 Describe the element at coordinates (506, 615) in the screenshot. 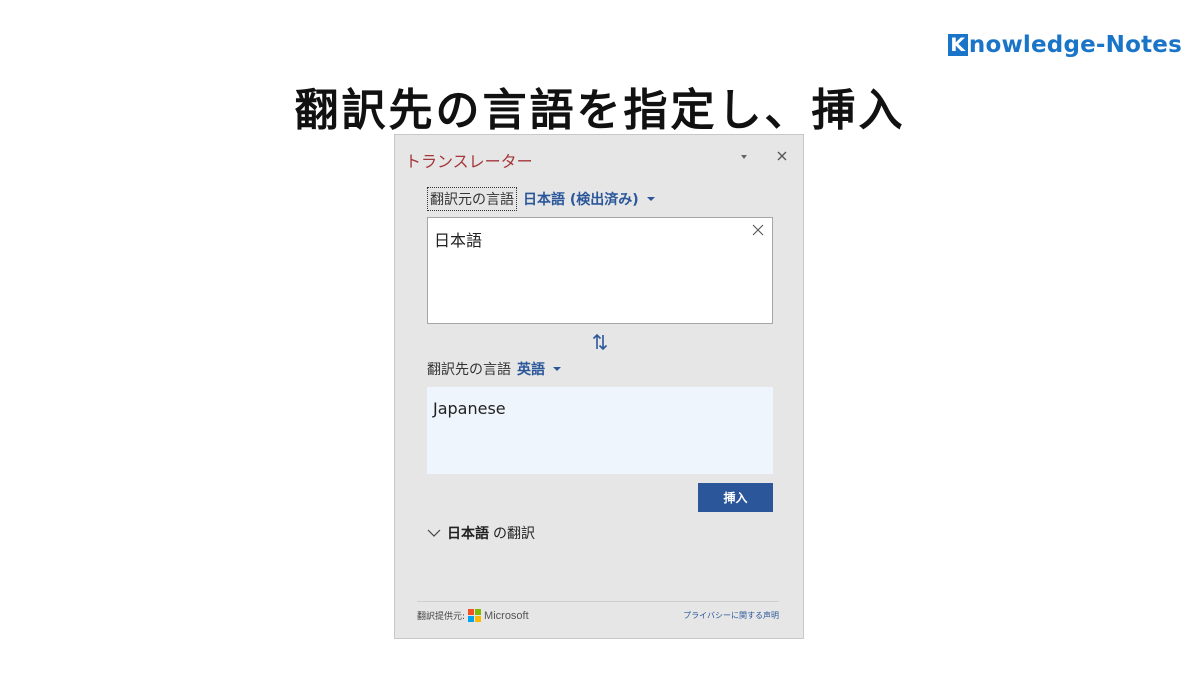

I see `provider-name: Microsoft` at that location.